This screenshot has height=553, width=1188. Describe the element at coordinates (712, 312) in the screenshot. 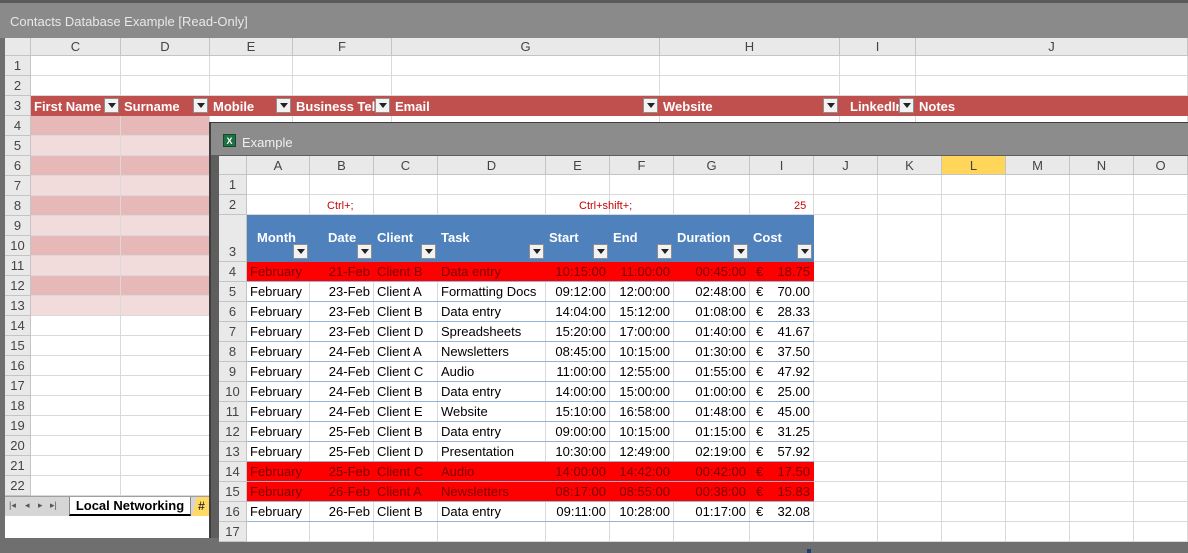

I see `table-cell-duration: 01:08:00` at that location.